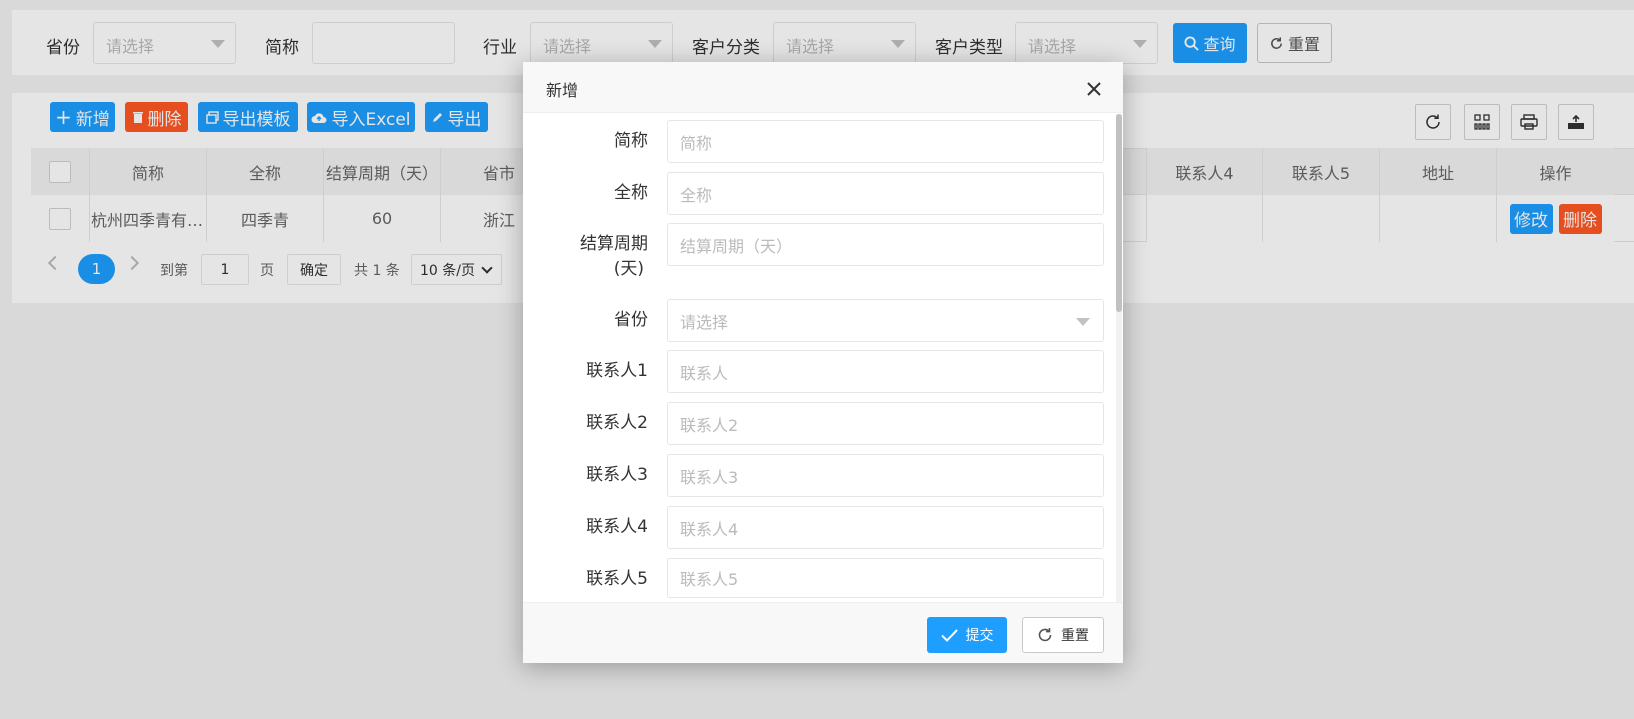  What do you see at coordinates (631, 141) in the screenshot?
I see `form-short-label: 简称` at bounding box center [631, 141].